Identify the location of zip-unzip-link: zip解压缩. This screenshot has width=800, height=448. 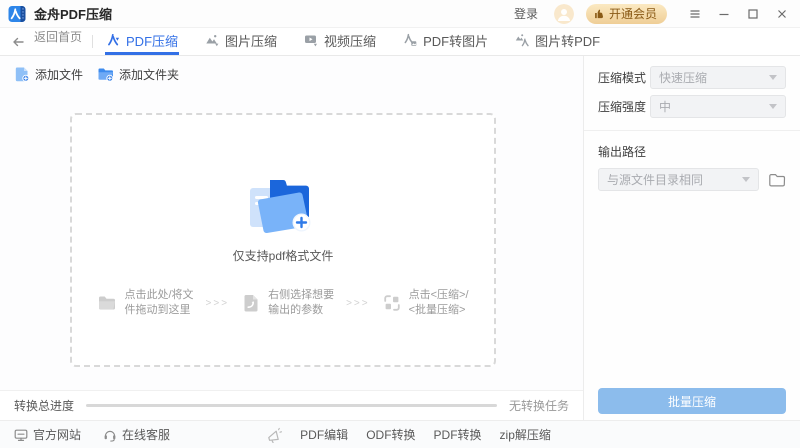
(525, 434).